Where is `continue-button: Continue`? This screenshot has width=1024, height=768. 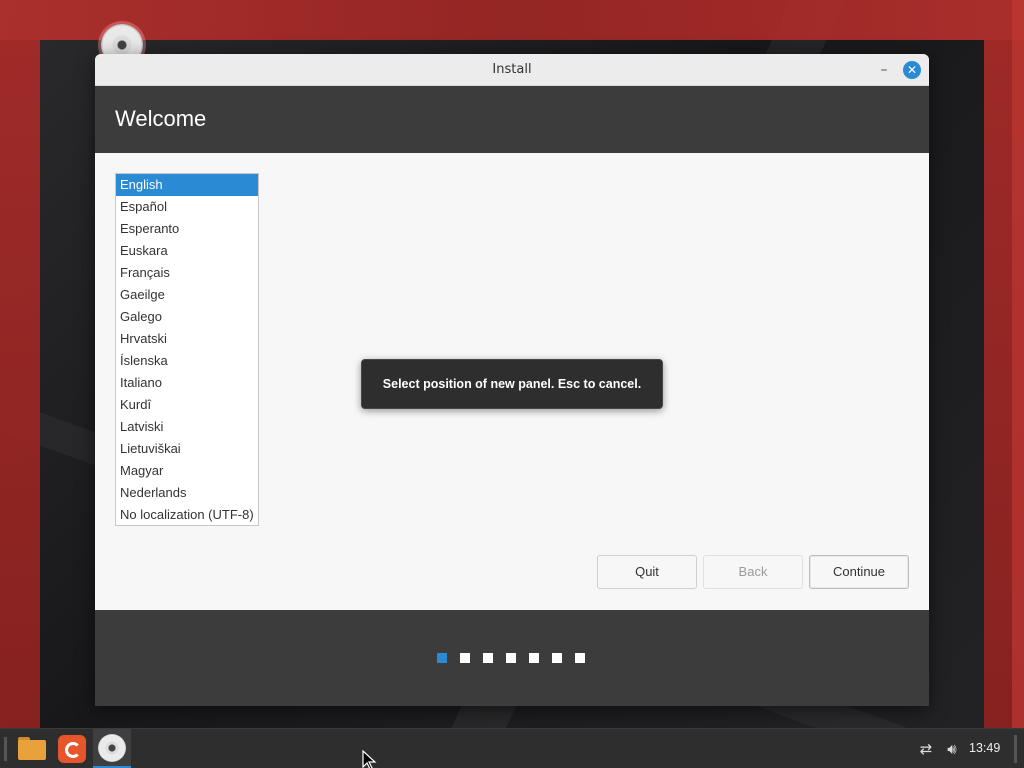 continue-button: Continue is located at coordinates (859, 572).